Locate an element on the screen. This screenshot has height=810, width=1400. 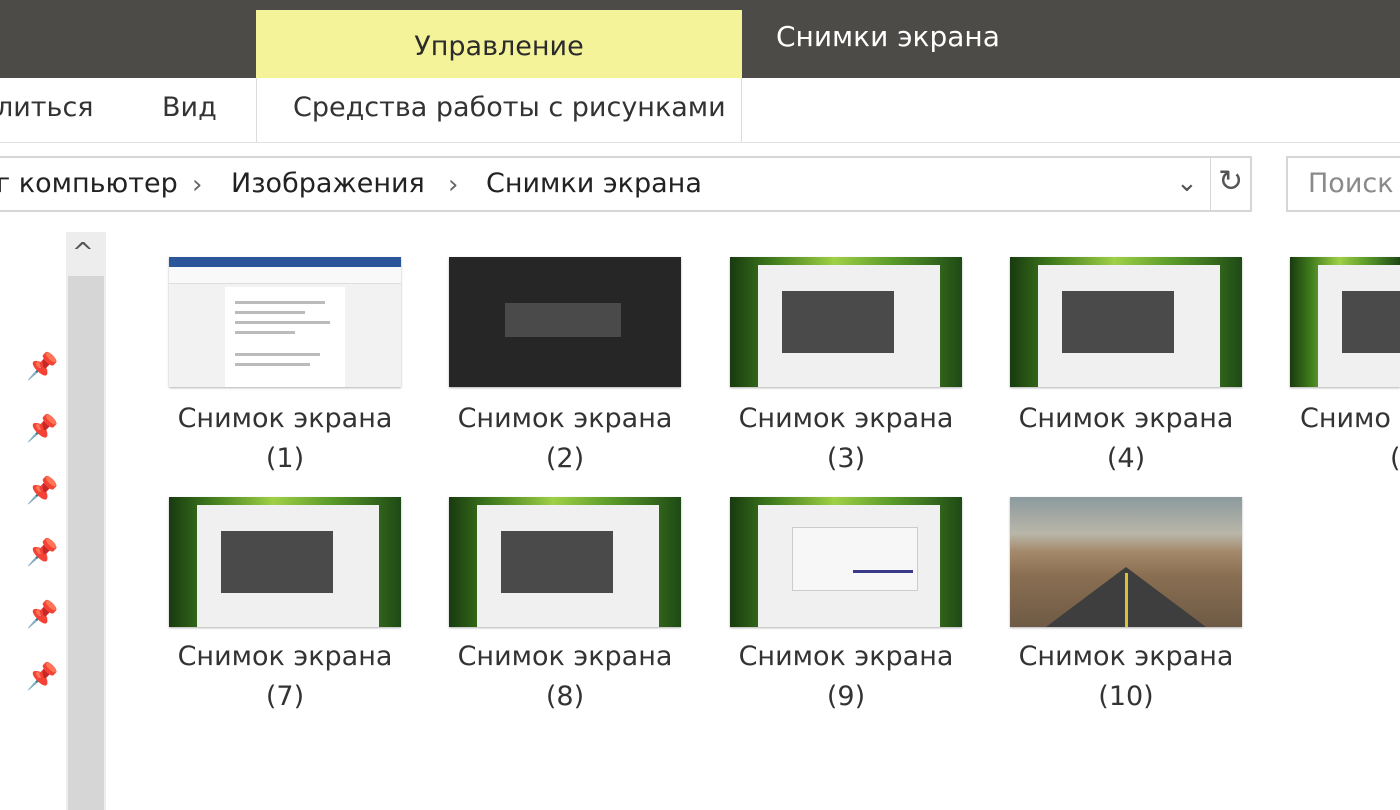
search-placeholder: Поиск is located at coordinates (1351, 183).